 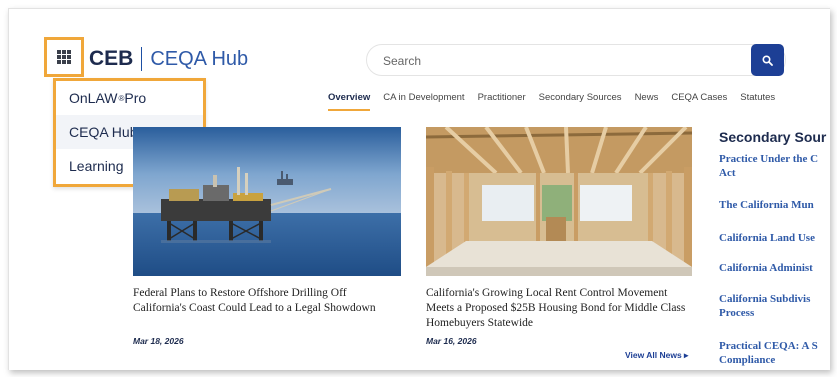 I want to click on link-line: Compliance, so click(x=747, y=360).